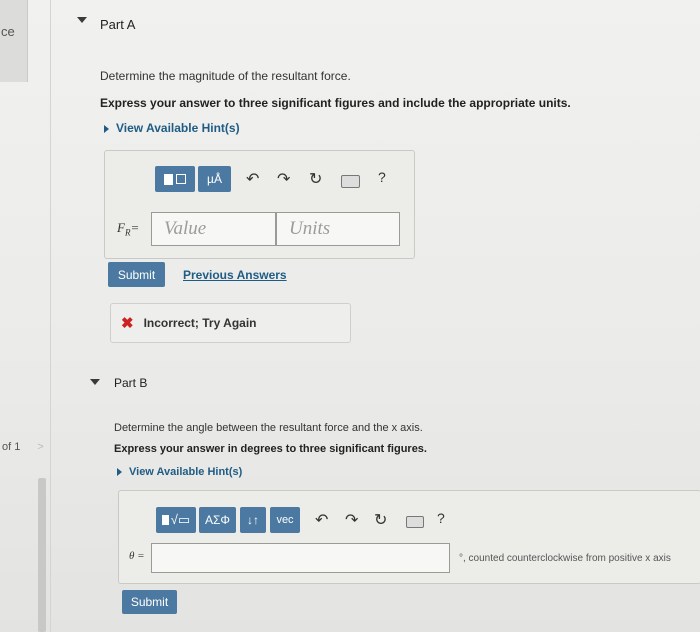  What do you see at coordinates (128, 229) in the screenshot?
I see `answer-label-fr: FR=` at bounding box center [128, 229].